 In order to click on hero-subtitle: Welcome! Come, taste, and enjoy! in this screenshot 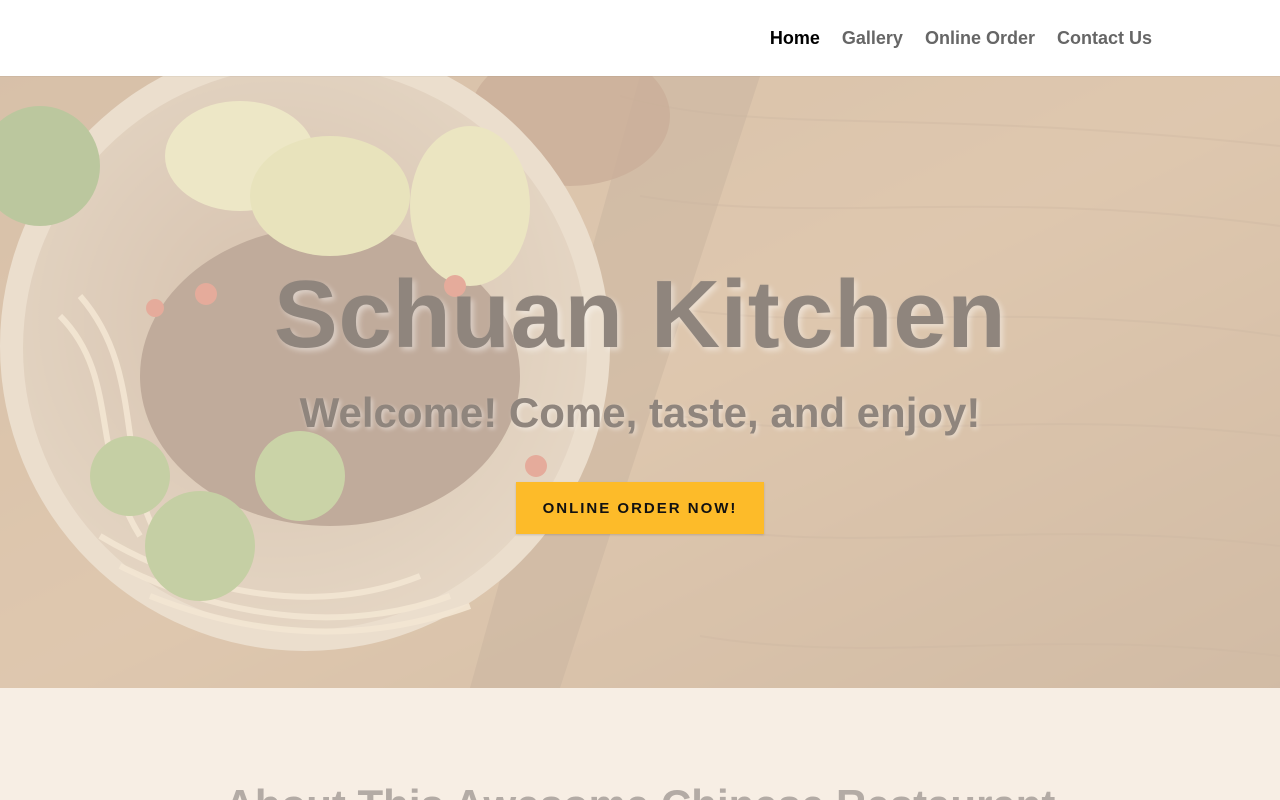, I will do `click(640, 412)`.